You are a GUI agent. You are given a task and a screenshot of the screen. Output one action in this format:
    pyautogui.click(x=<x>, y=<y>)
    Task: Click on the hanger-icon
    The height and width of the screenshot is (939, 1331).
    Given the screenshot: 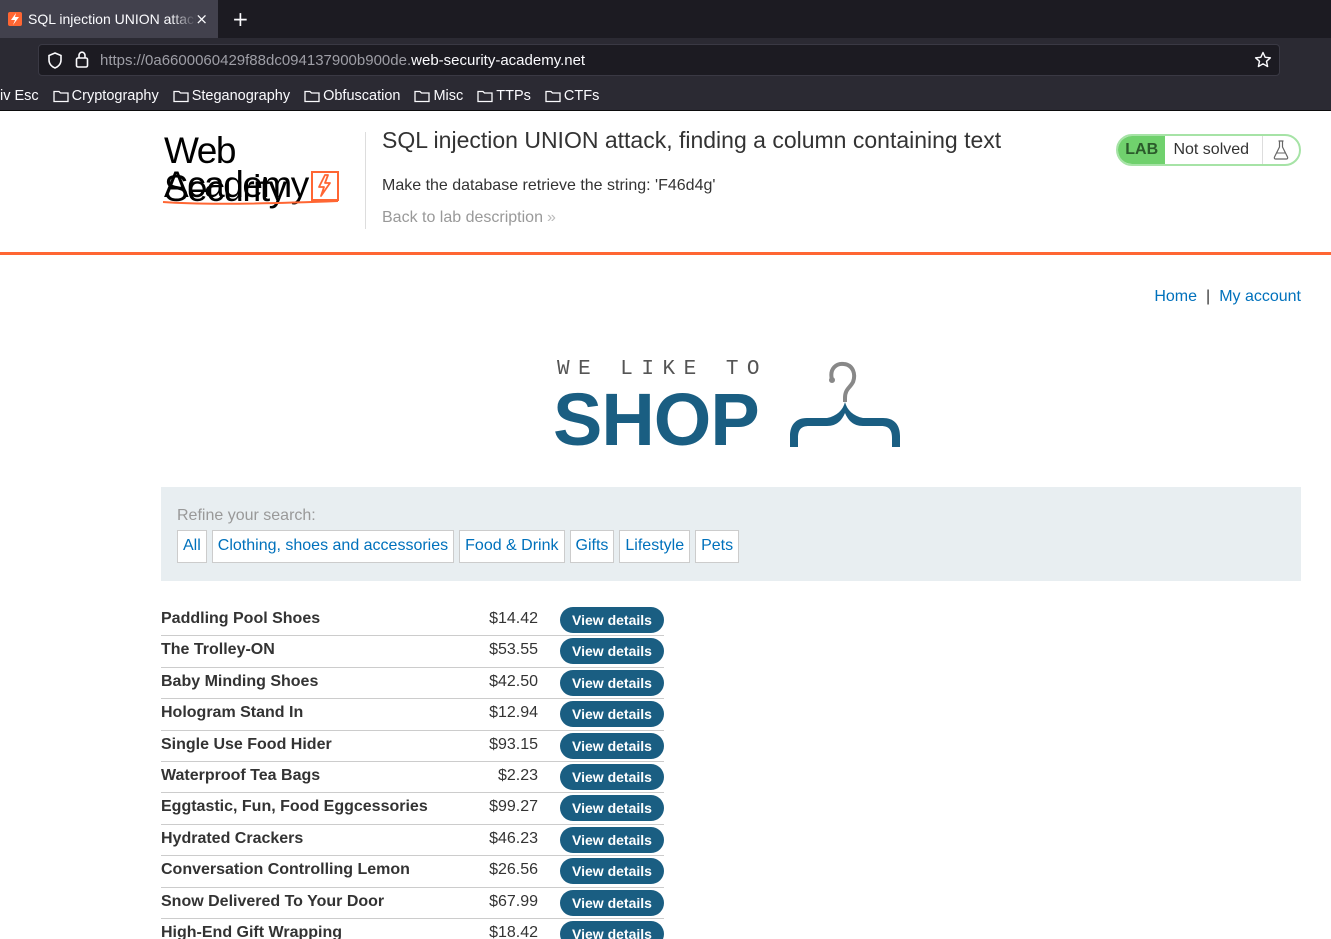 What is the action you would take?
    pyautogui.click(x=845, y=404)
    